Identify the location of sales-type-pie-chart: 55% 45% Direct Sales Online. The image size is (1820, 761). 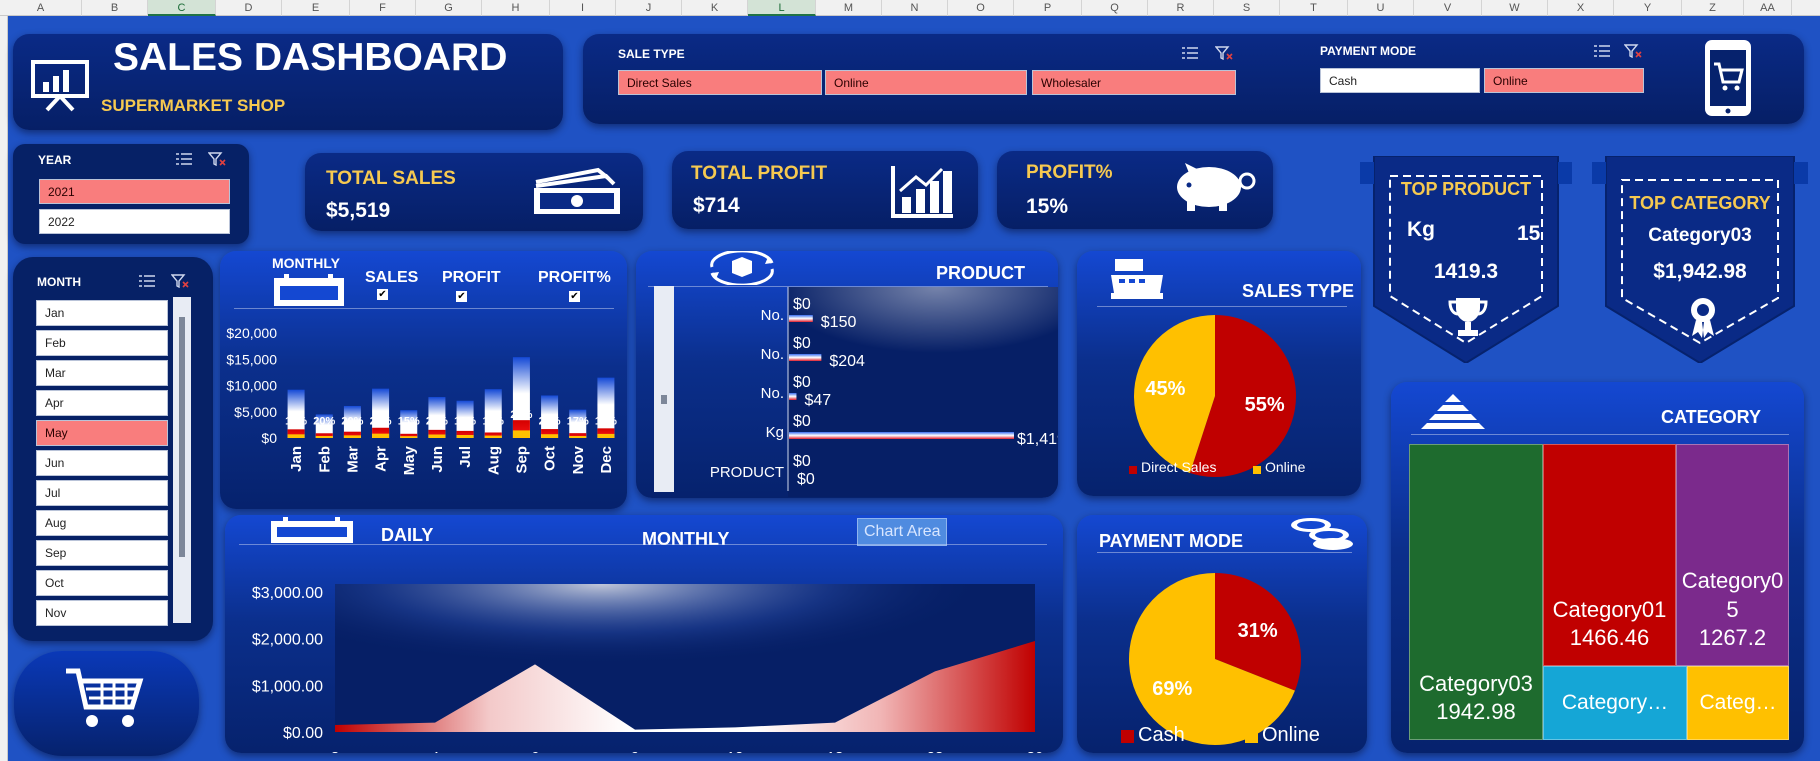
(1219, 402).